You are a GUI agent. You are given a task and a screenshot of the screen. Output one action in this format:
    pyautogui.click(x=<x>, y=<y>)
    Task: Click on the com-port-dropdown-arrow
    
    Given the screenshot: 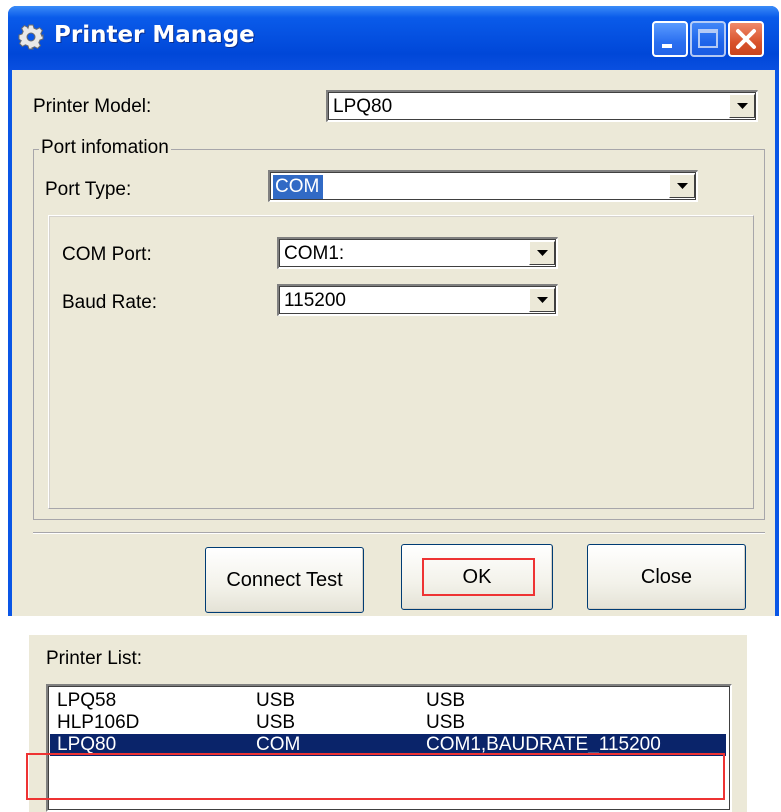 What is the action you would take?
    pyautogui.click(x=542, y=253)
    